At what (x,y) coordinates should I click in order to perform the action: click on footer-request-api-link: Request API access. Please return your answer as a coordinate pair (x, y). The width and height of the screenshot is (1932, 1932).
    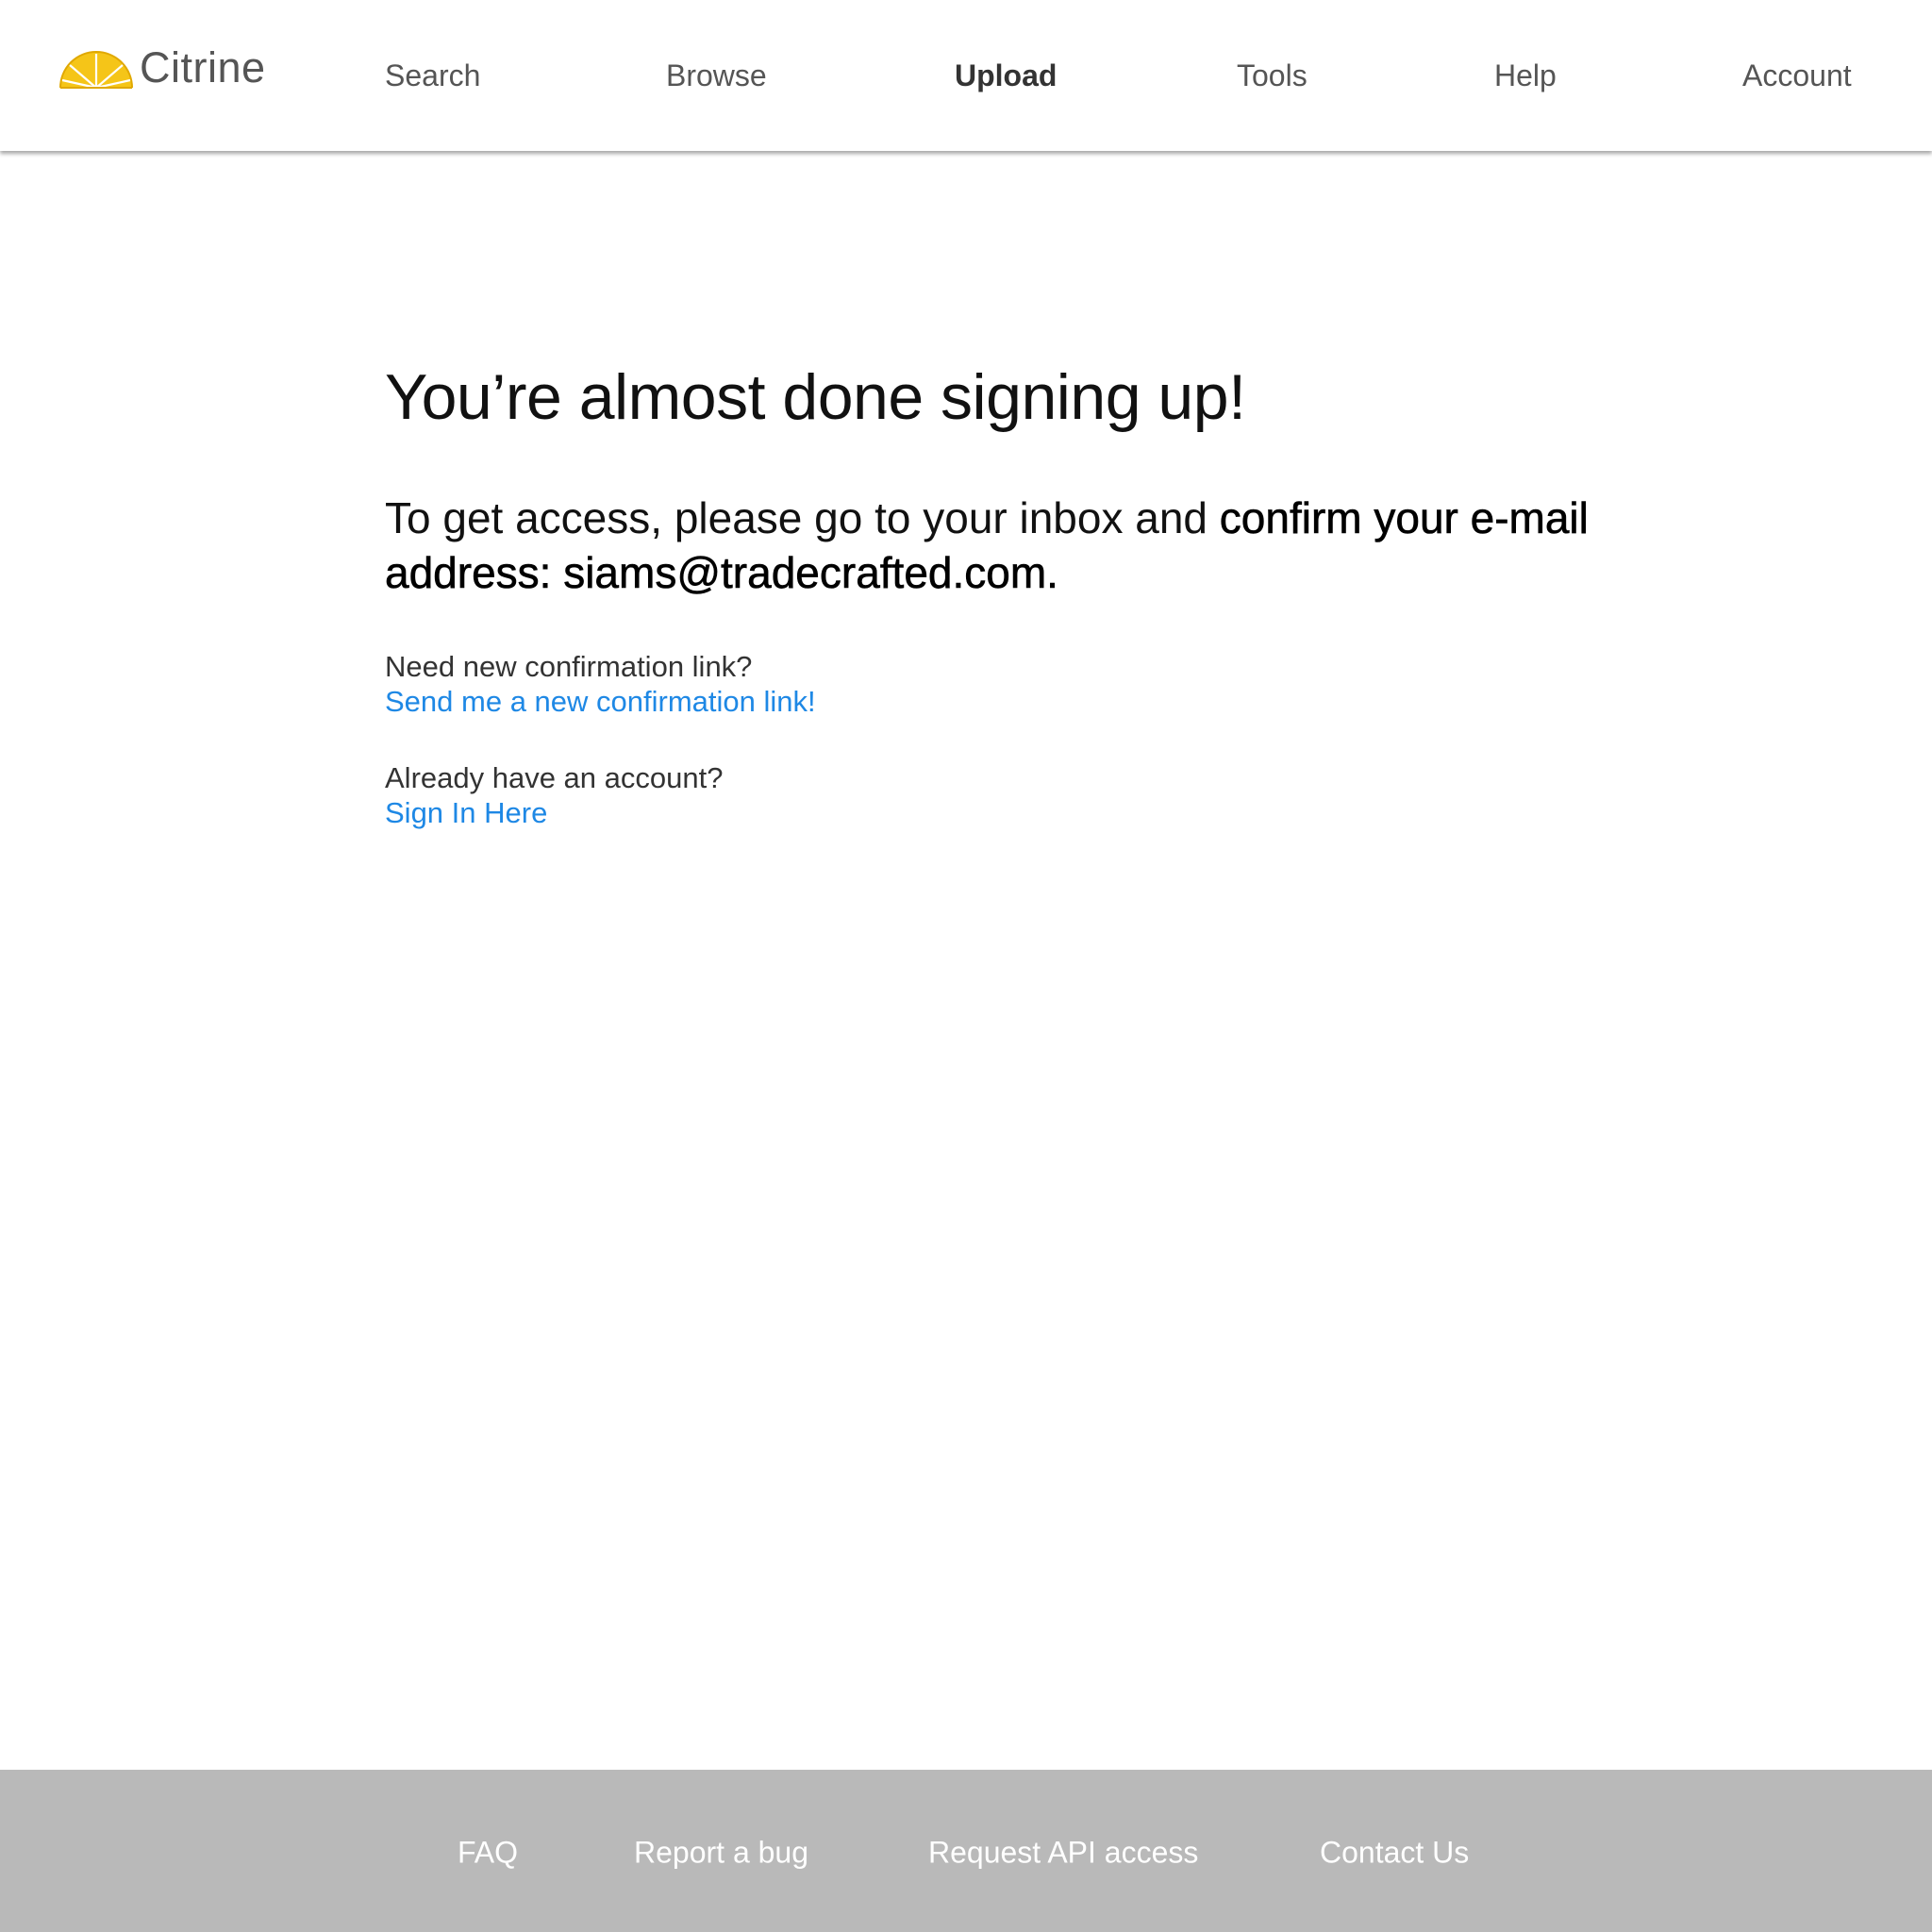
    Looking at the image, I should click on (1063, 1853).